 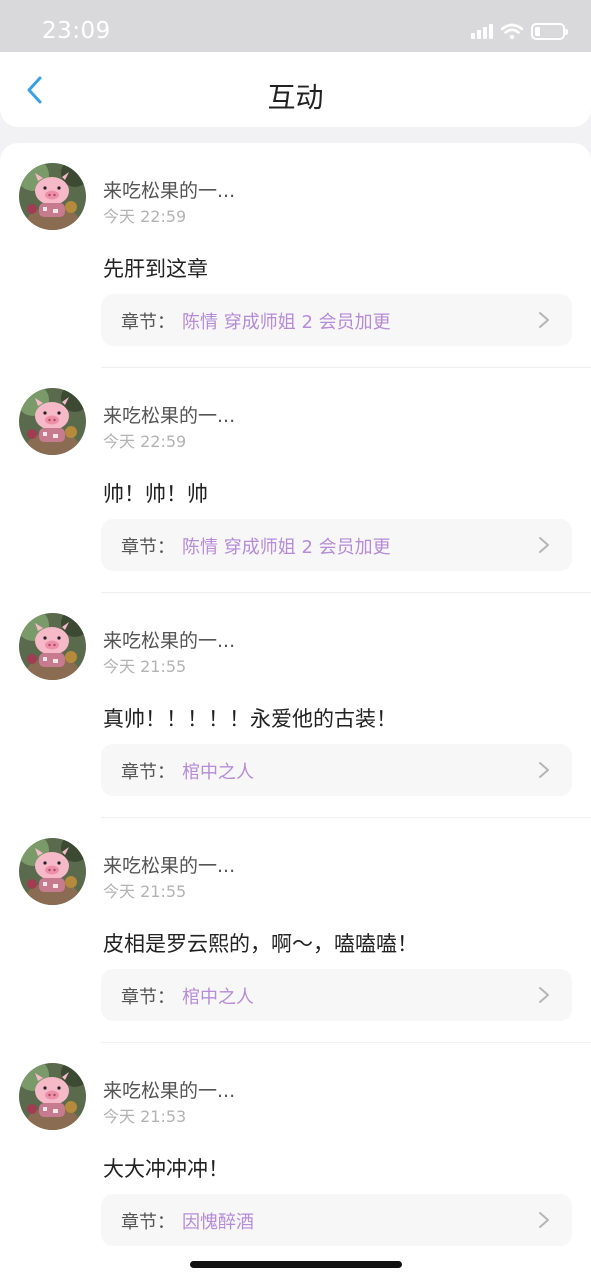 I want to click on status-icons, so click(x=519, y=31).